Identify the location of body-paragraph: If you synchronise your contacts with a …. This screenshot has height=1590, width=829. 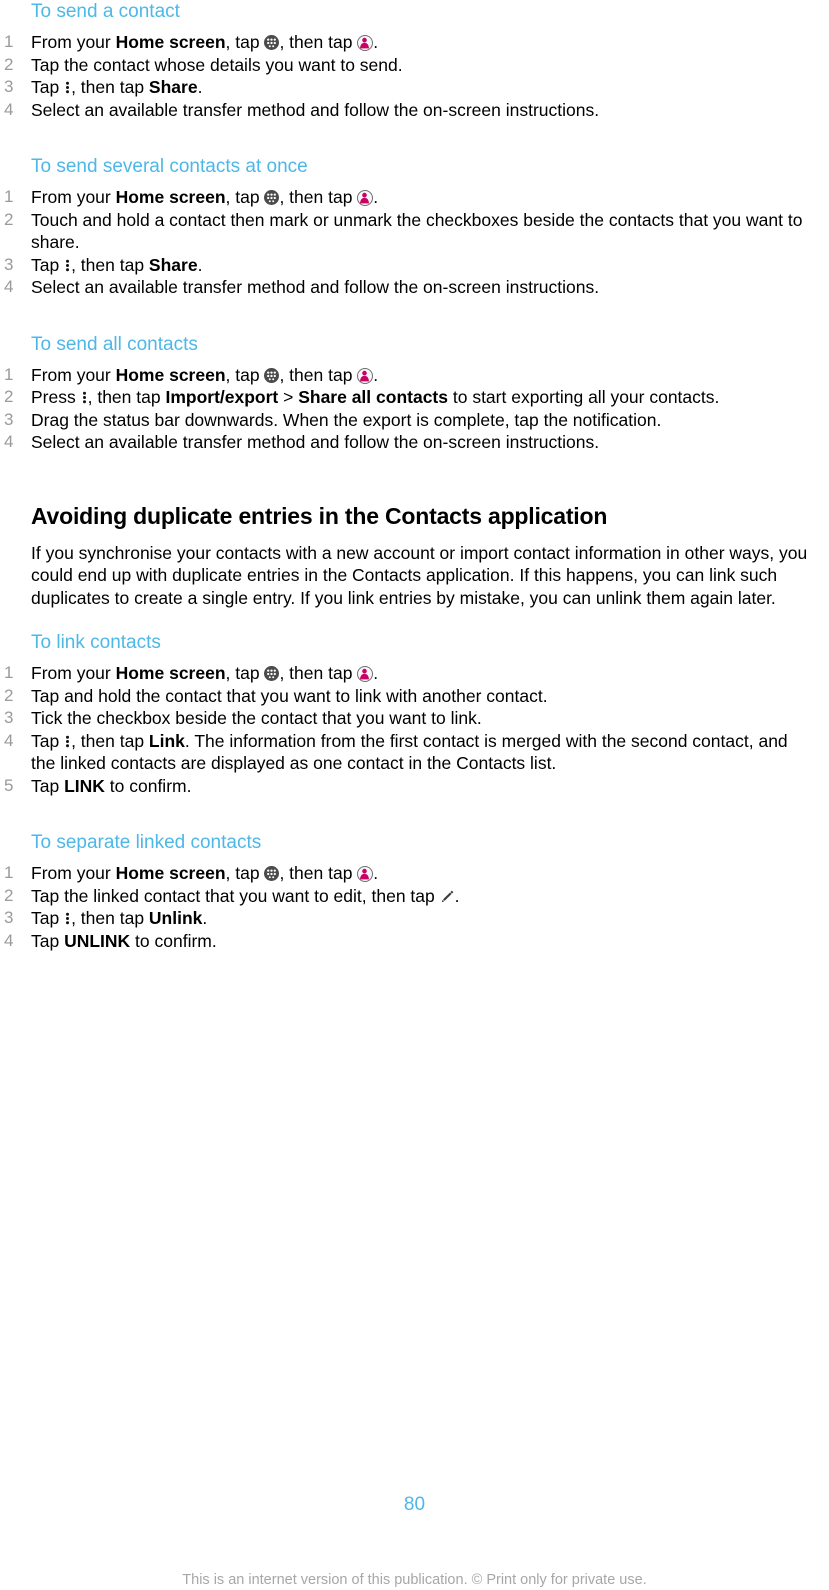
(419, 575).